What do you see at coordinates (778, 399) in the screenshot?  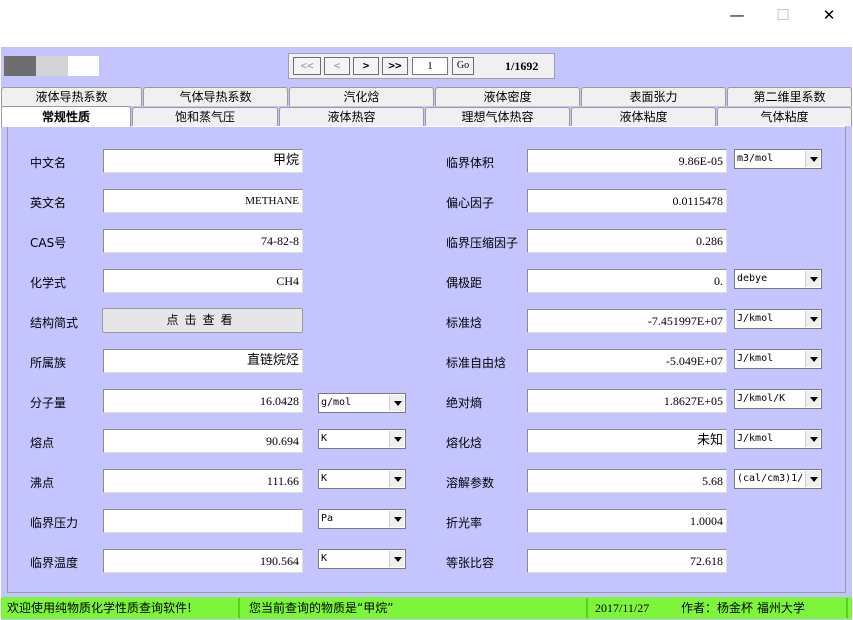 I see `s-unit-select: J/kmol/K` at bounding box center [778, 399].